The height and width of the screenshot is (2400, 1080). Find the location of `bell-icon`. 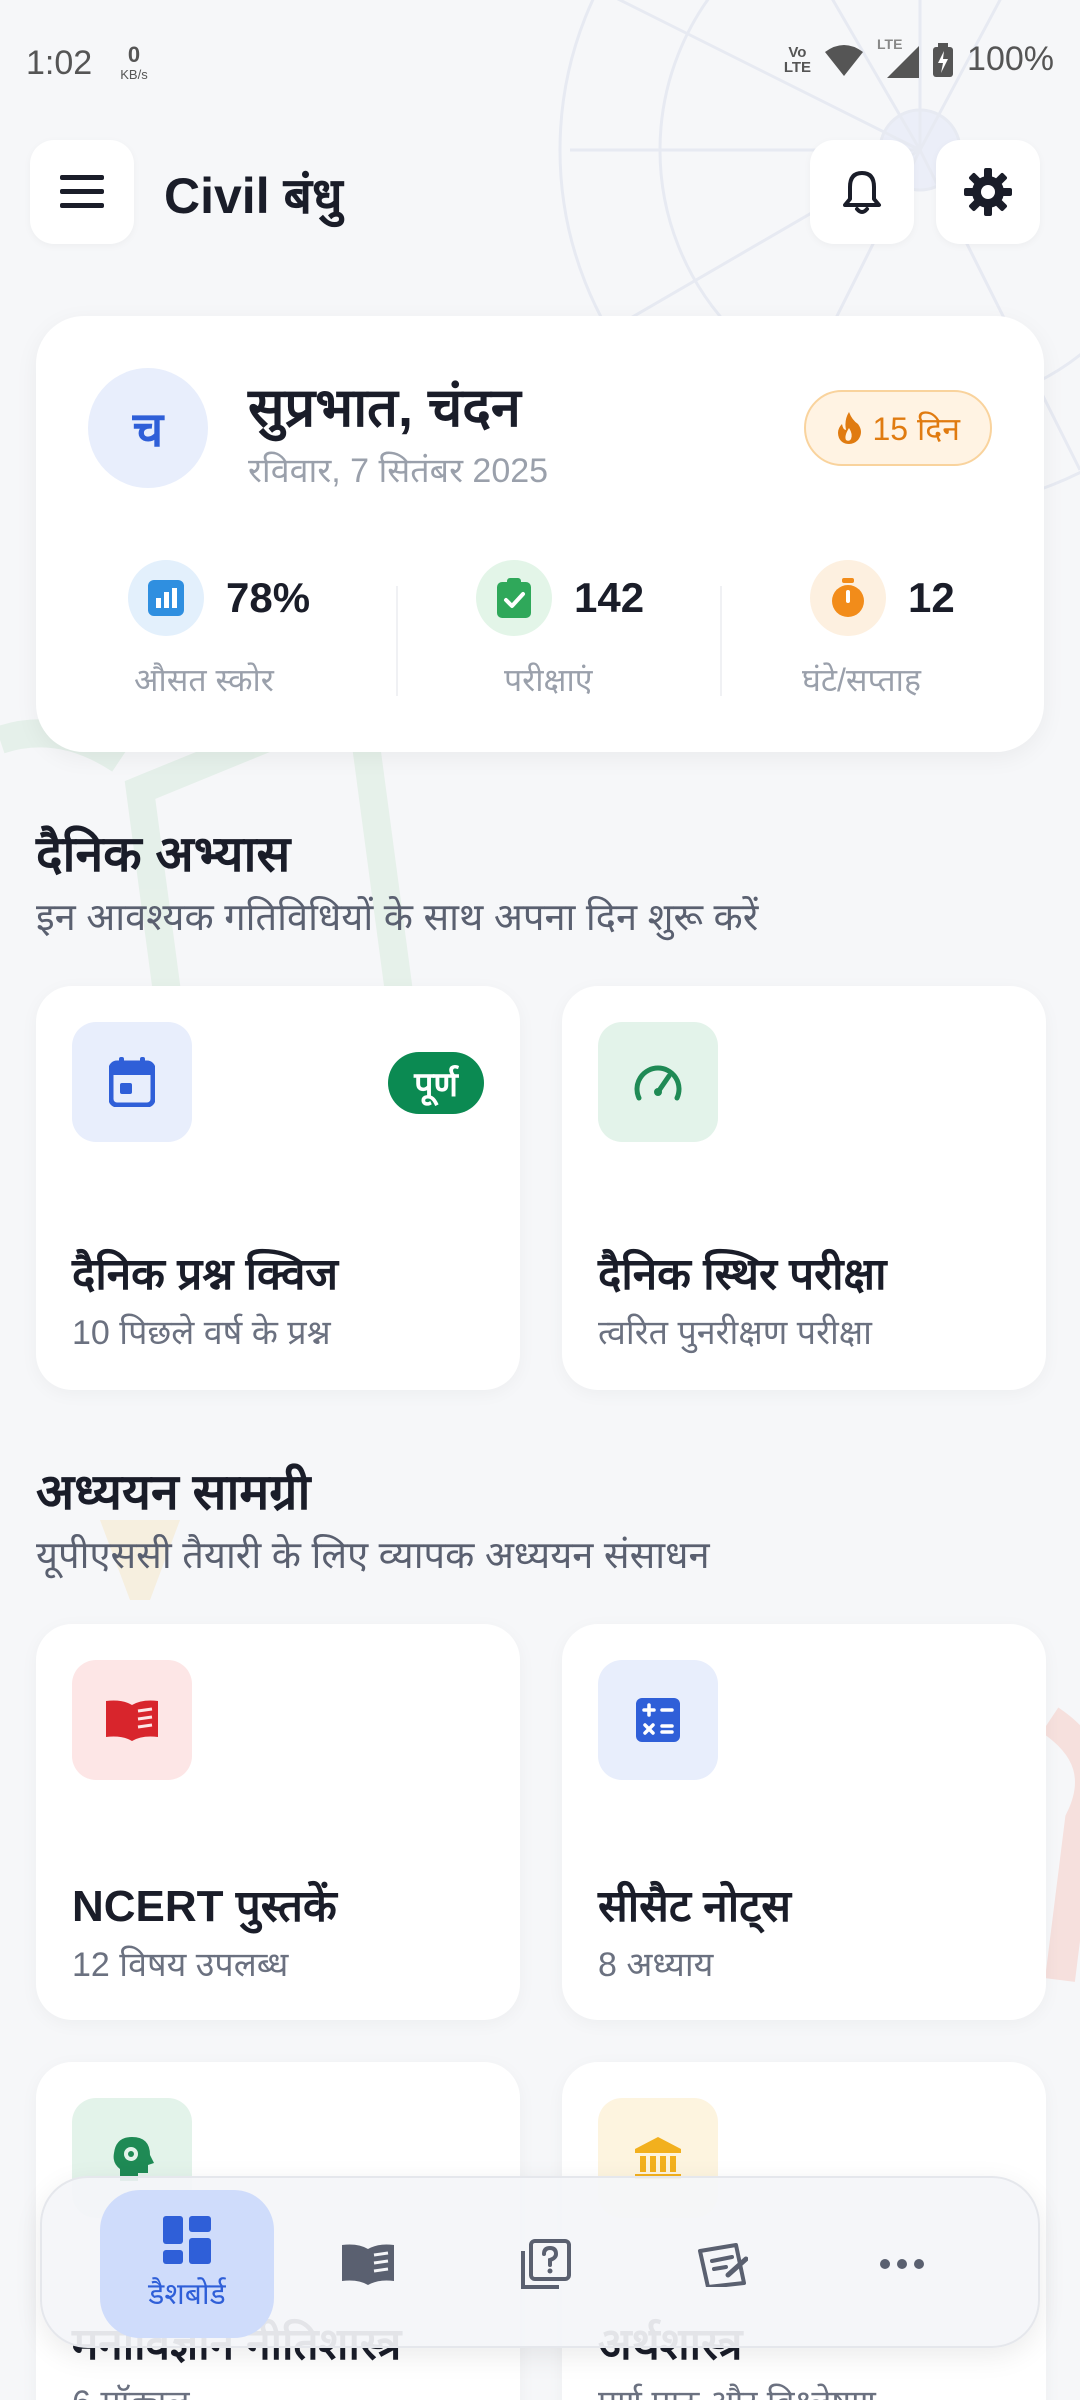

bell-icon is located at coordinates (862, 192).